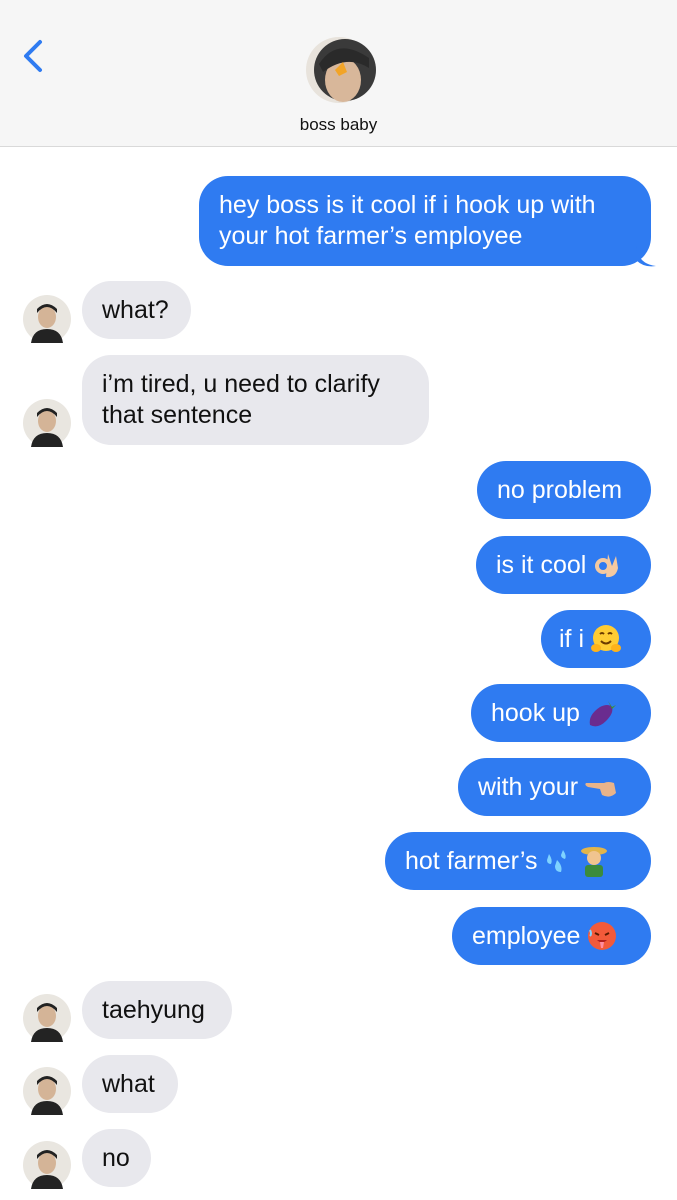  I want to click on message-bubble-received: taehyung, so click(157, 1010).